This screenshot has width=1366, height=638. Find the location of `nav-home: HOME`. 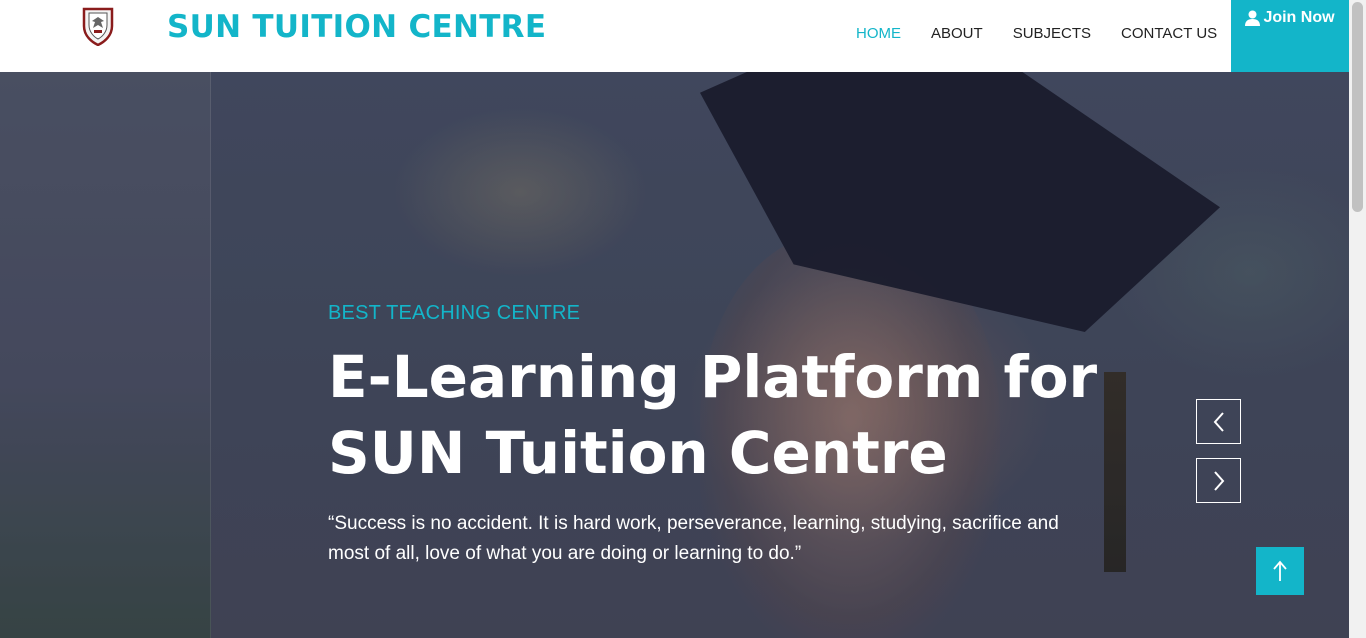

nav-home: HOME is located at coordinates (878, 33).